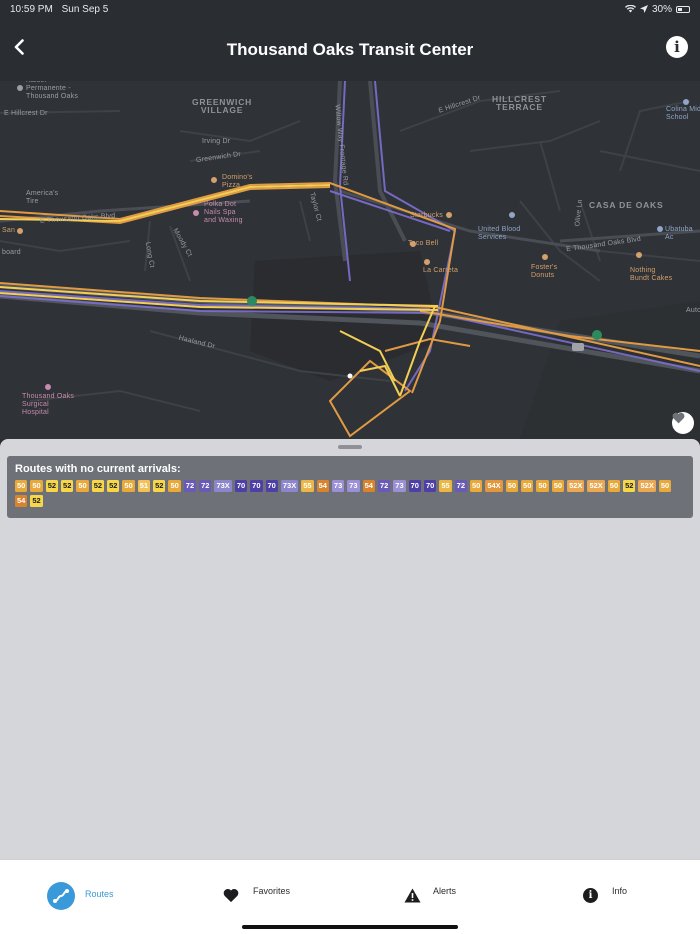 The image size is (700, 934). I want to click on alert-triangle-icon, so click(412, 895).